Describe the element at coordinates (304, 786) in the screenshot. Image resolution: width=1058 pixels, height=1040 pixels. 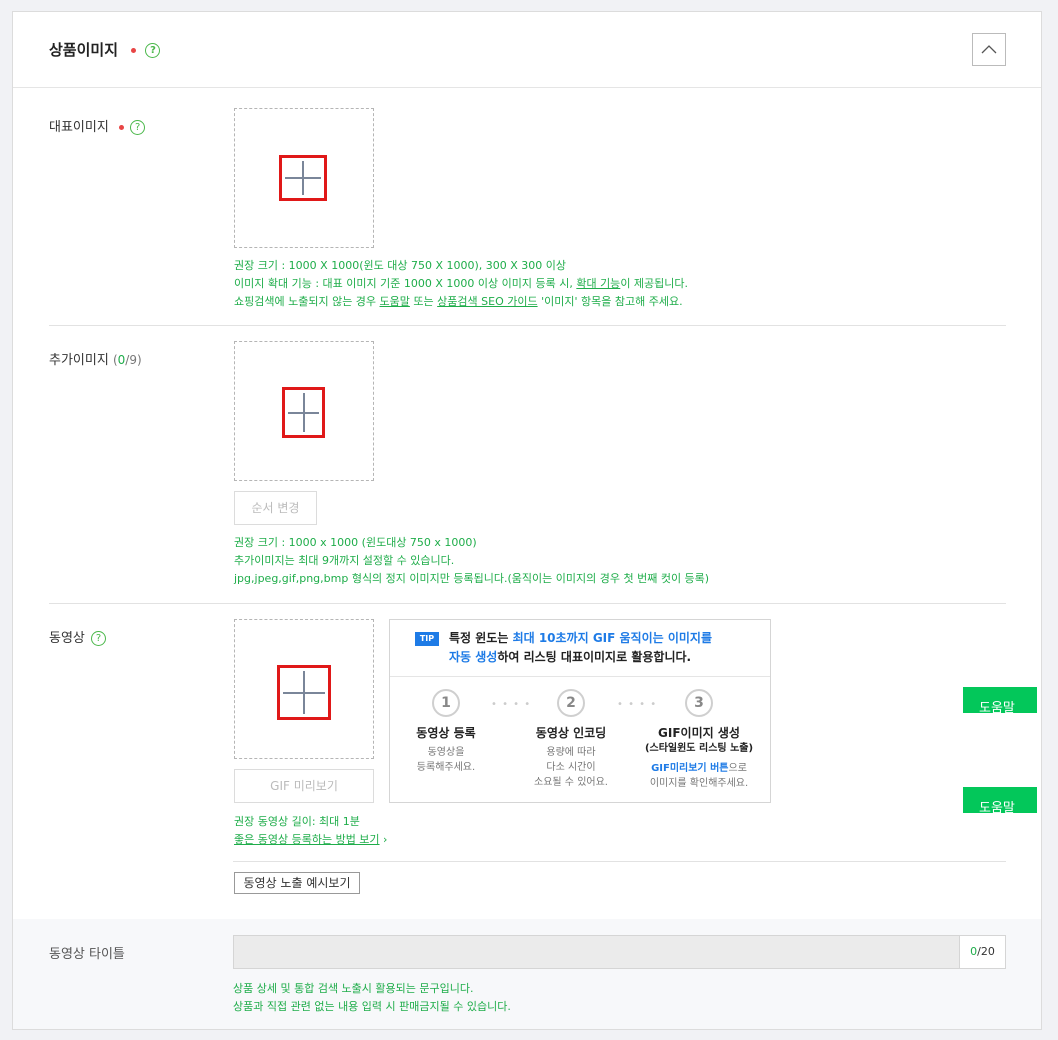
I see `gif-preview-button: GIF 미리보기` at that location.